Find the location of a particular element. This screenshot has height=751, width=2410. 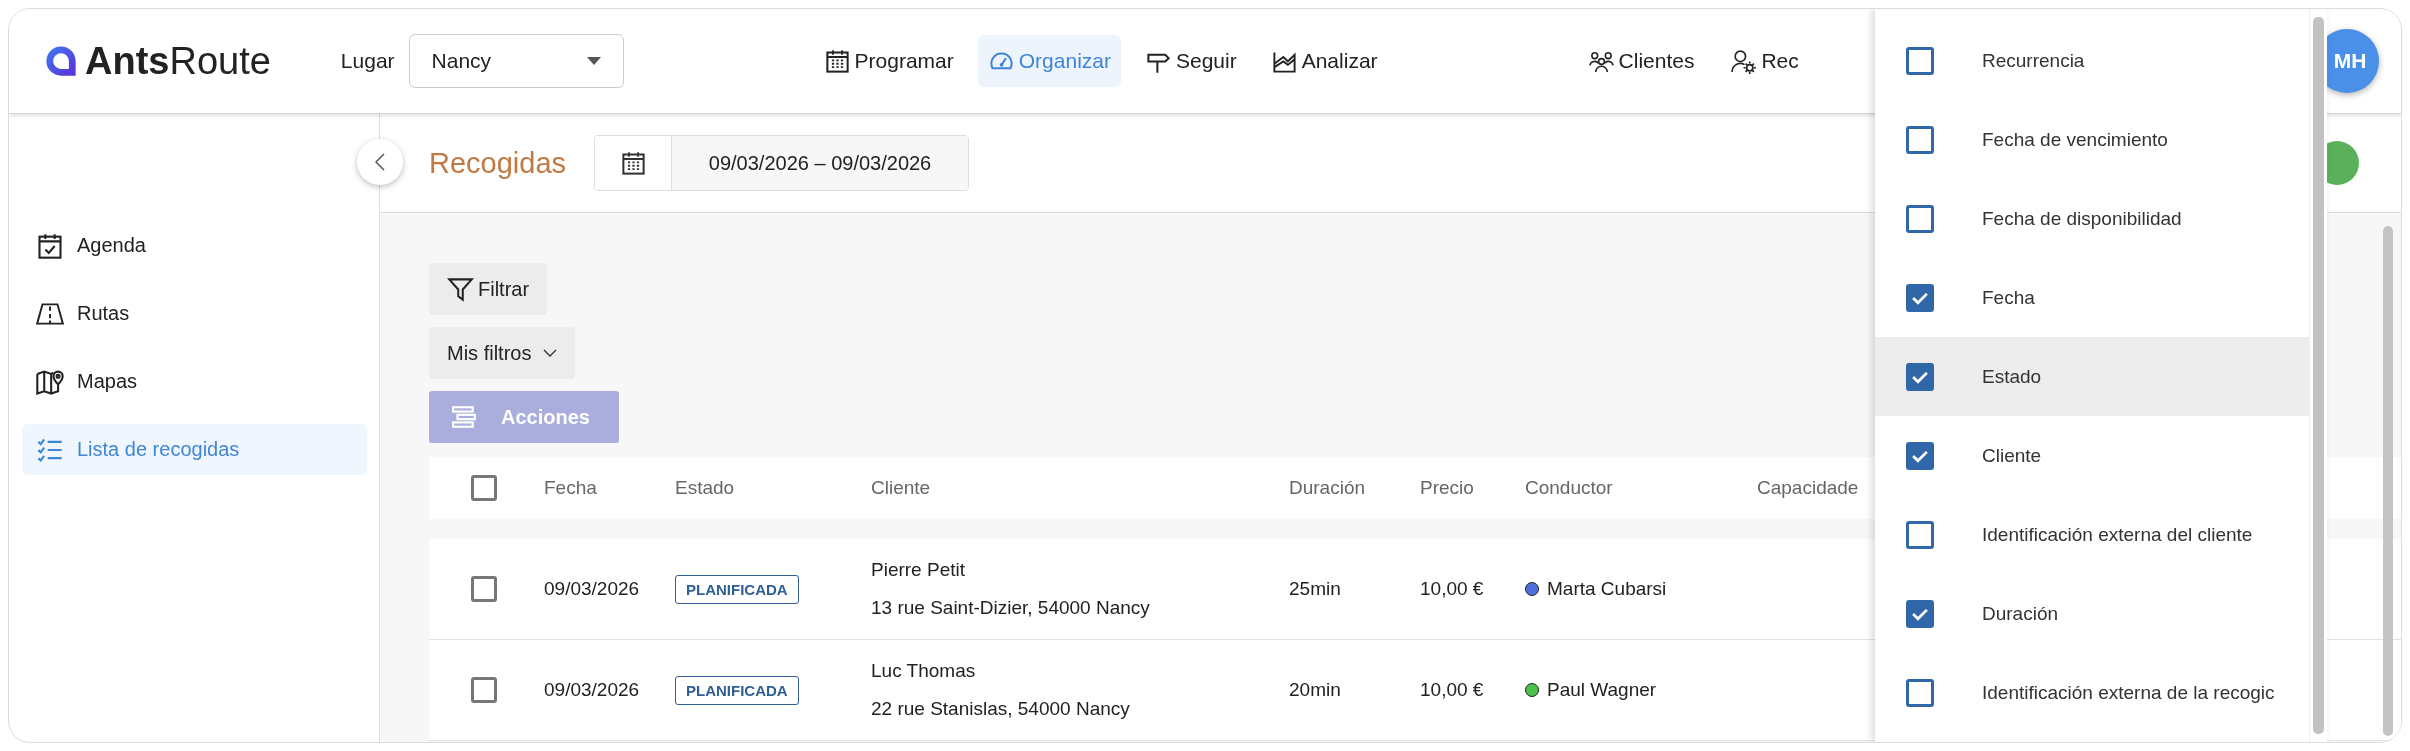

menu-option: Recurrencia is located at coordinates (2092, 60).